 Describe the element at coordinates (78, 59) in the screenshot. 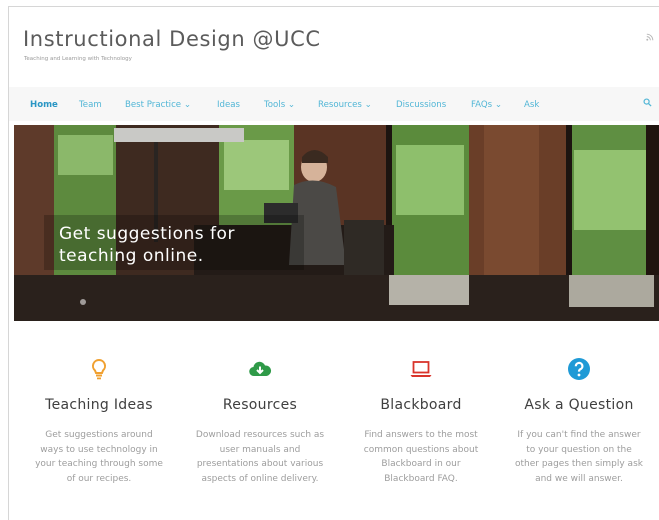

I see `site-tagline: Teaching and Learning with Technology` at that location.